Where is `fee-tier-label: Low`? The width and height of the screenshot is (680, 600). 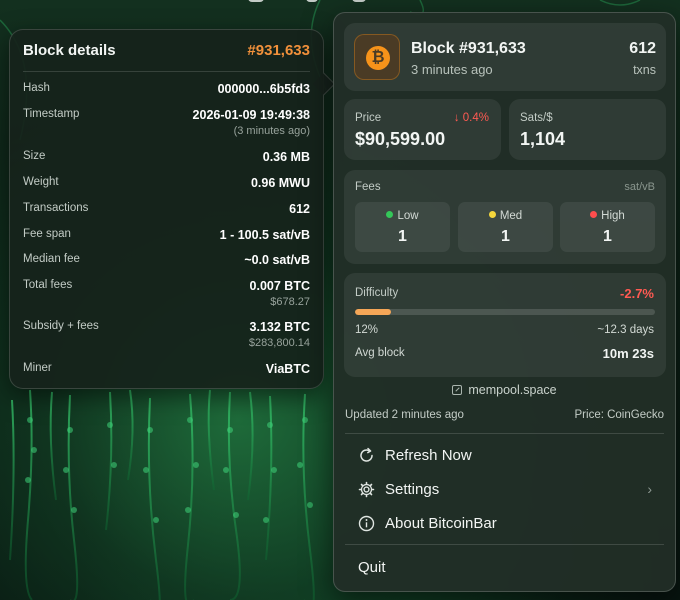 fee-tier-label: Low is located at coordinates (408, 216).